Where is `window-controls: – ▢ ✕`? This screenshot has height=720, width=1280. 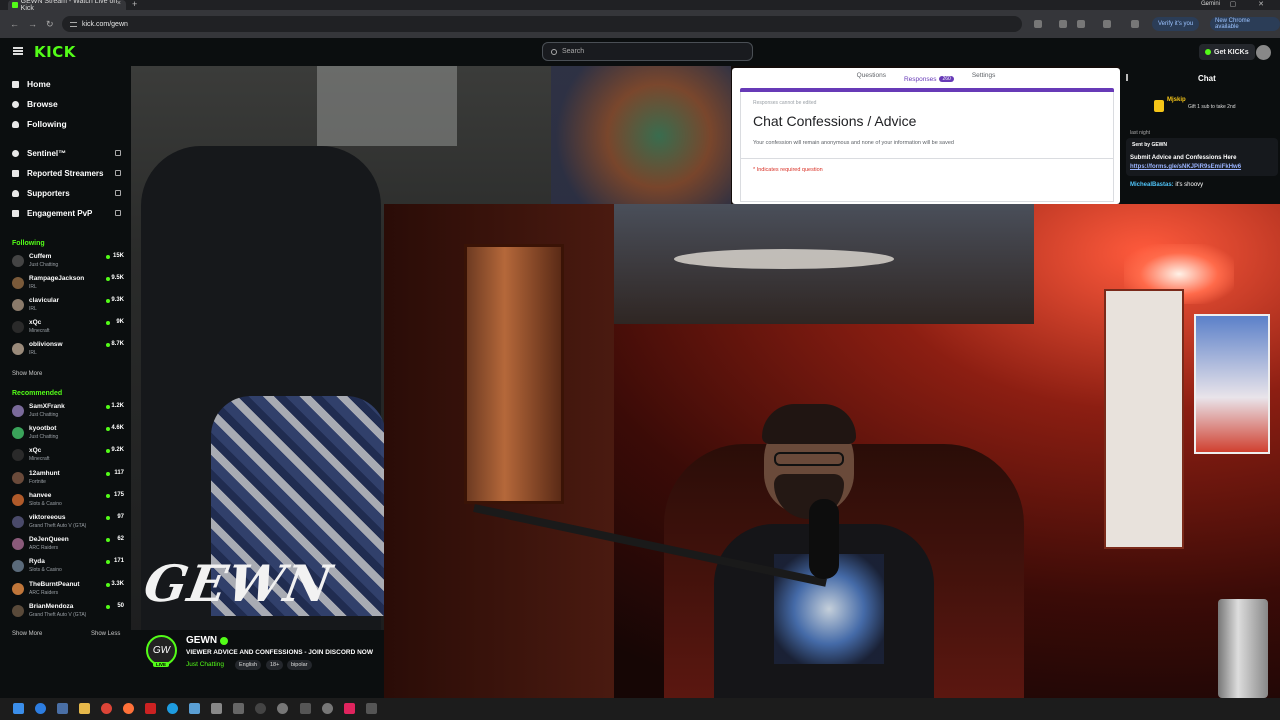
window-controls: – ▢ ✕ is located at coordinates (1239, 4).